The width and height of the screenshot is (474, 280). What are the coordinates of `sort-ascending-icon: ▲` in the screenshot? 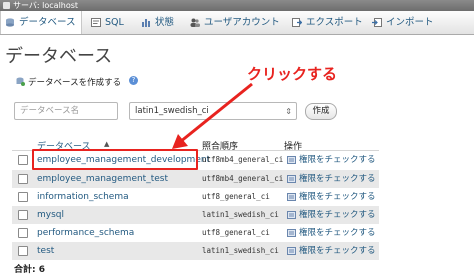 It's located at (107, 144).